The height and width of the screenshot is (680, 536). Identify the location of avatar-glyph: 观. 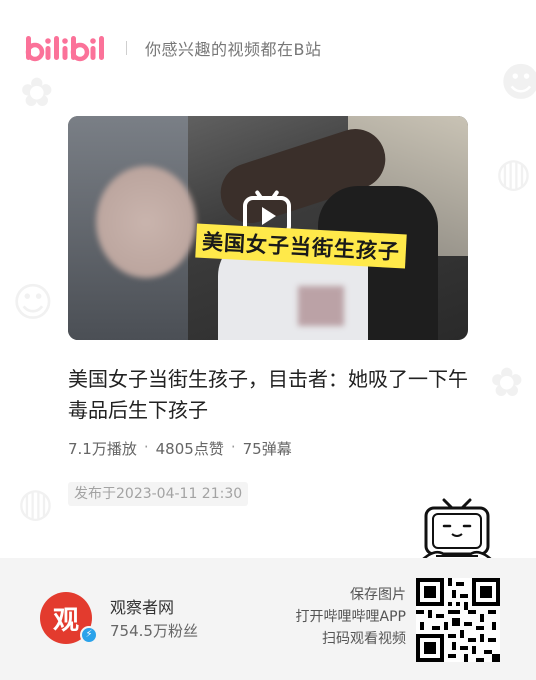
(65, 620).